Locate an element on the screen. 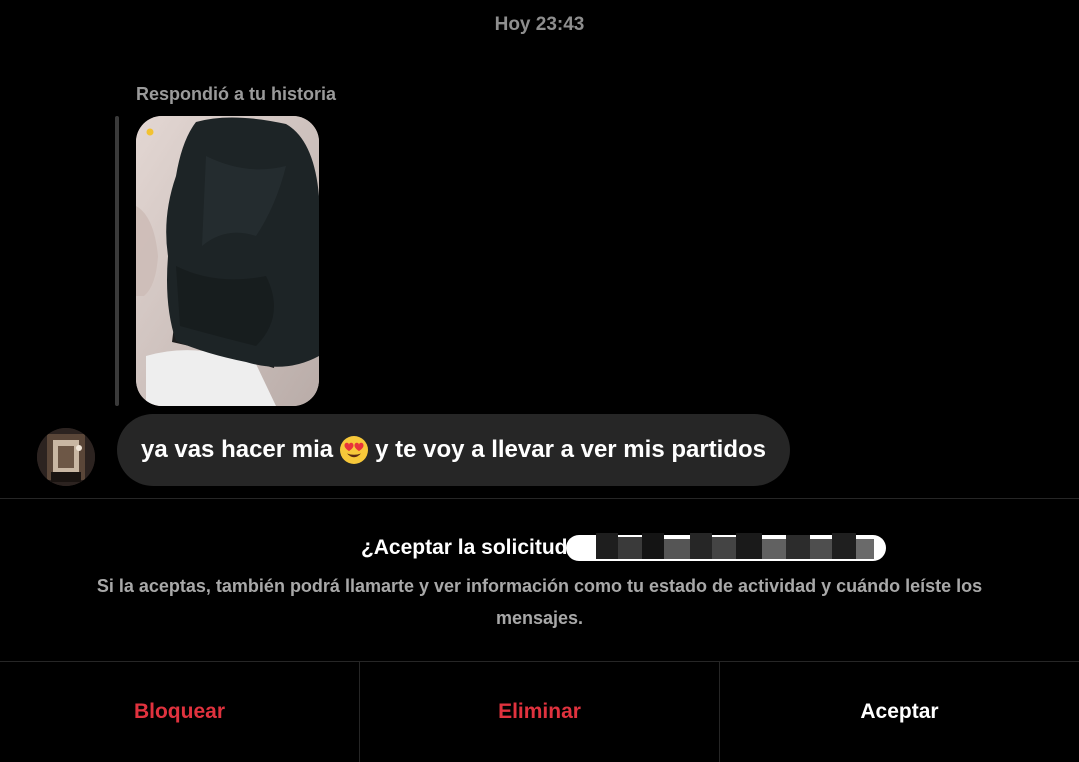 This screenshot has width=1079, height=762. reply-quote-bar is located at coordinates (117, 261).